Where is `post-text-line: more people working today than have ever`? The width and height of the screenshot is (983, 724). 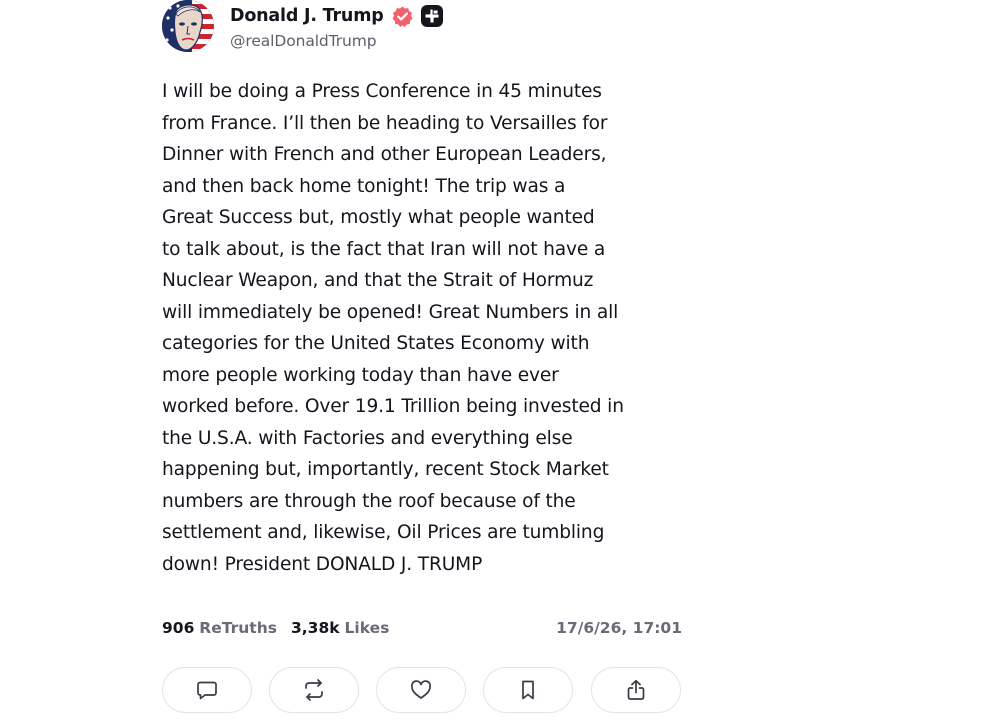 post-text-line: more people working today than have ever is located at coordinates (360, 375).